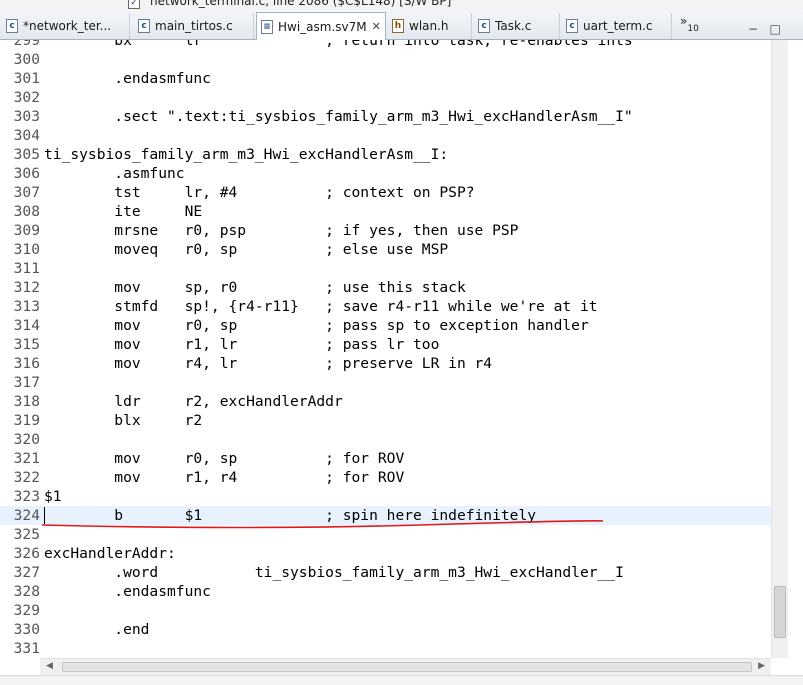 This screenshot has width=803, height=685. Describe the element at coordinates (26, 382) in the screenshot. I see `line-number: 317` at that location.